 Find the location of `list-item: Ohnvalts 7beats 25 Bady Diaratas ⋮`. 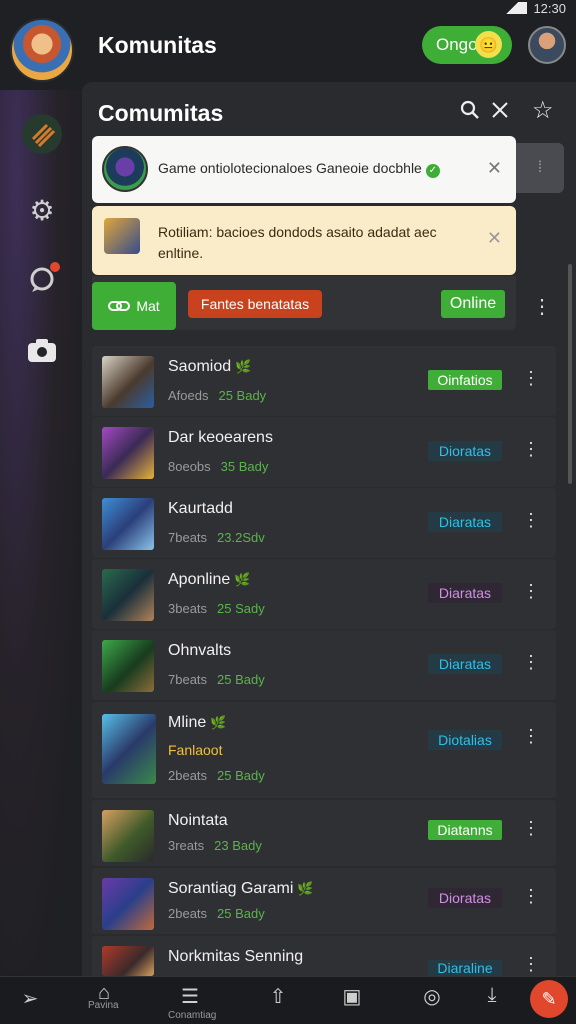

list-item: Ohnvalts 7beats 25 Bady Diaratas ⋮ is located at coordinates (324, 665).